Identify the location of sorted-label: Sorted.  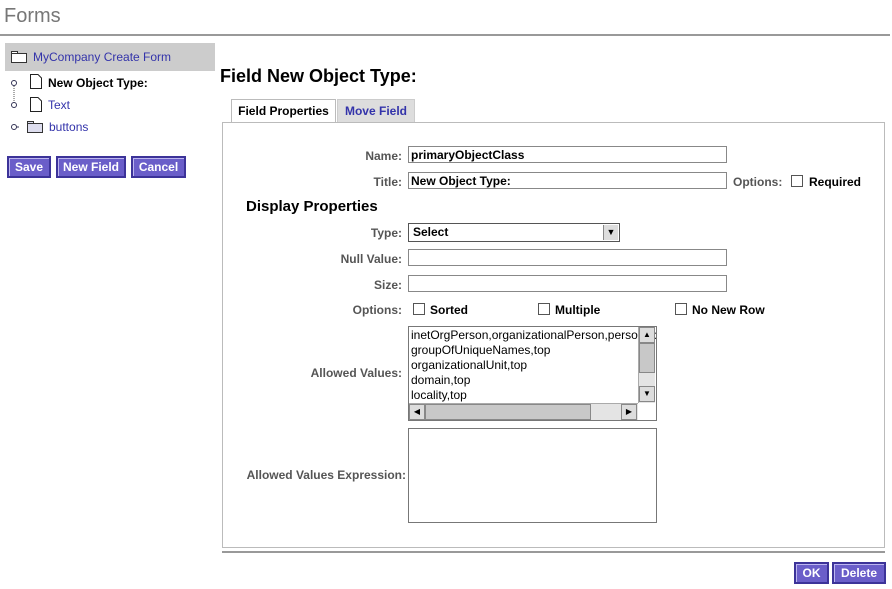
(449, 310).